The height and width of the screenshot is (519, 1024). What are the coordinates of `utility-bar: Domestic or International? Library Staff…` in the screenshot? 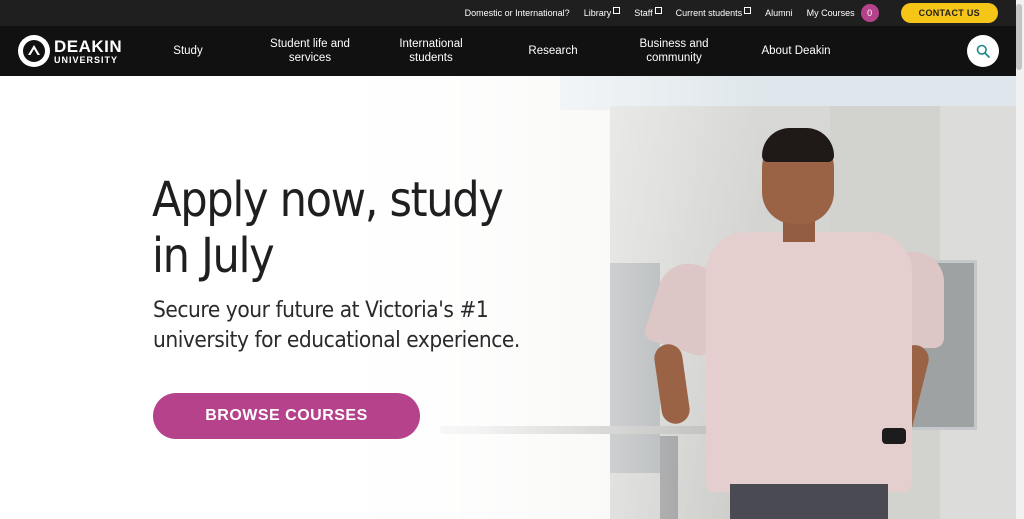 It's located at (508, 13).